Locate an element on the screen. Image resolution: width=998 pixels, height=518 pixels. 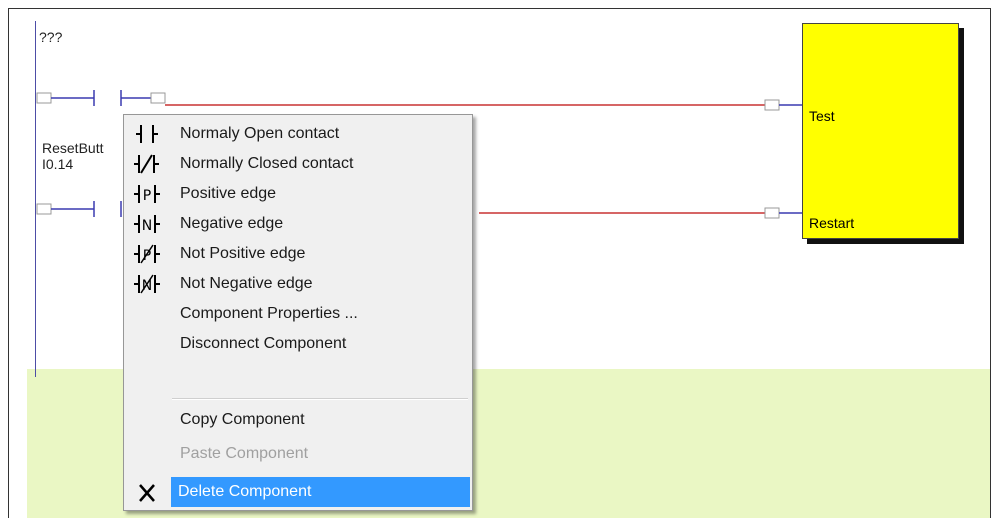
svg-text: P is located at coordinates (147, 196).